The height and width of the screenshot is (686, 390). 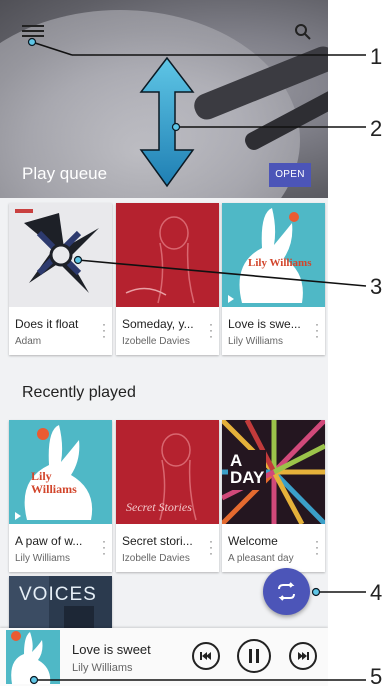 What do you see at coordinates (261, 558) in the screenshot?
I see `card-subtitle: A pleasant day` at bounding box center [261, 558].